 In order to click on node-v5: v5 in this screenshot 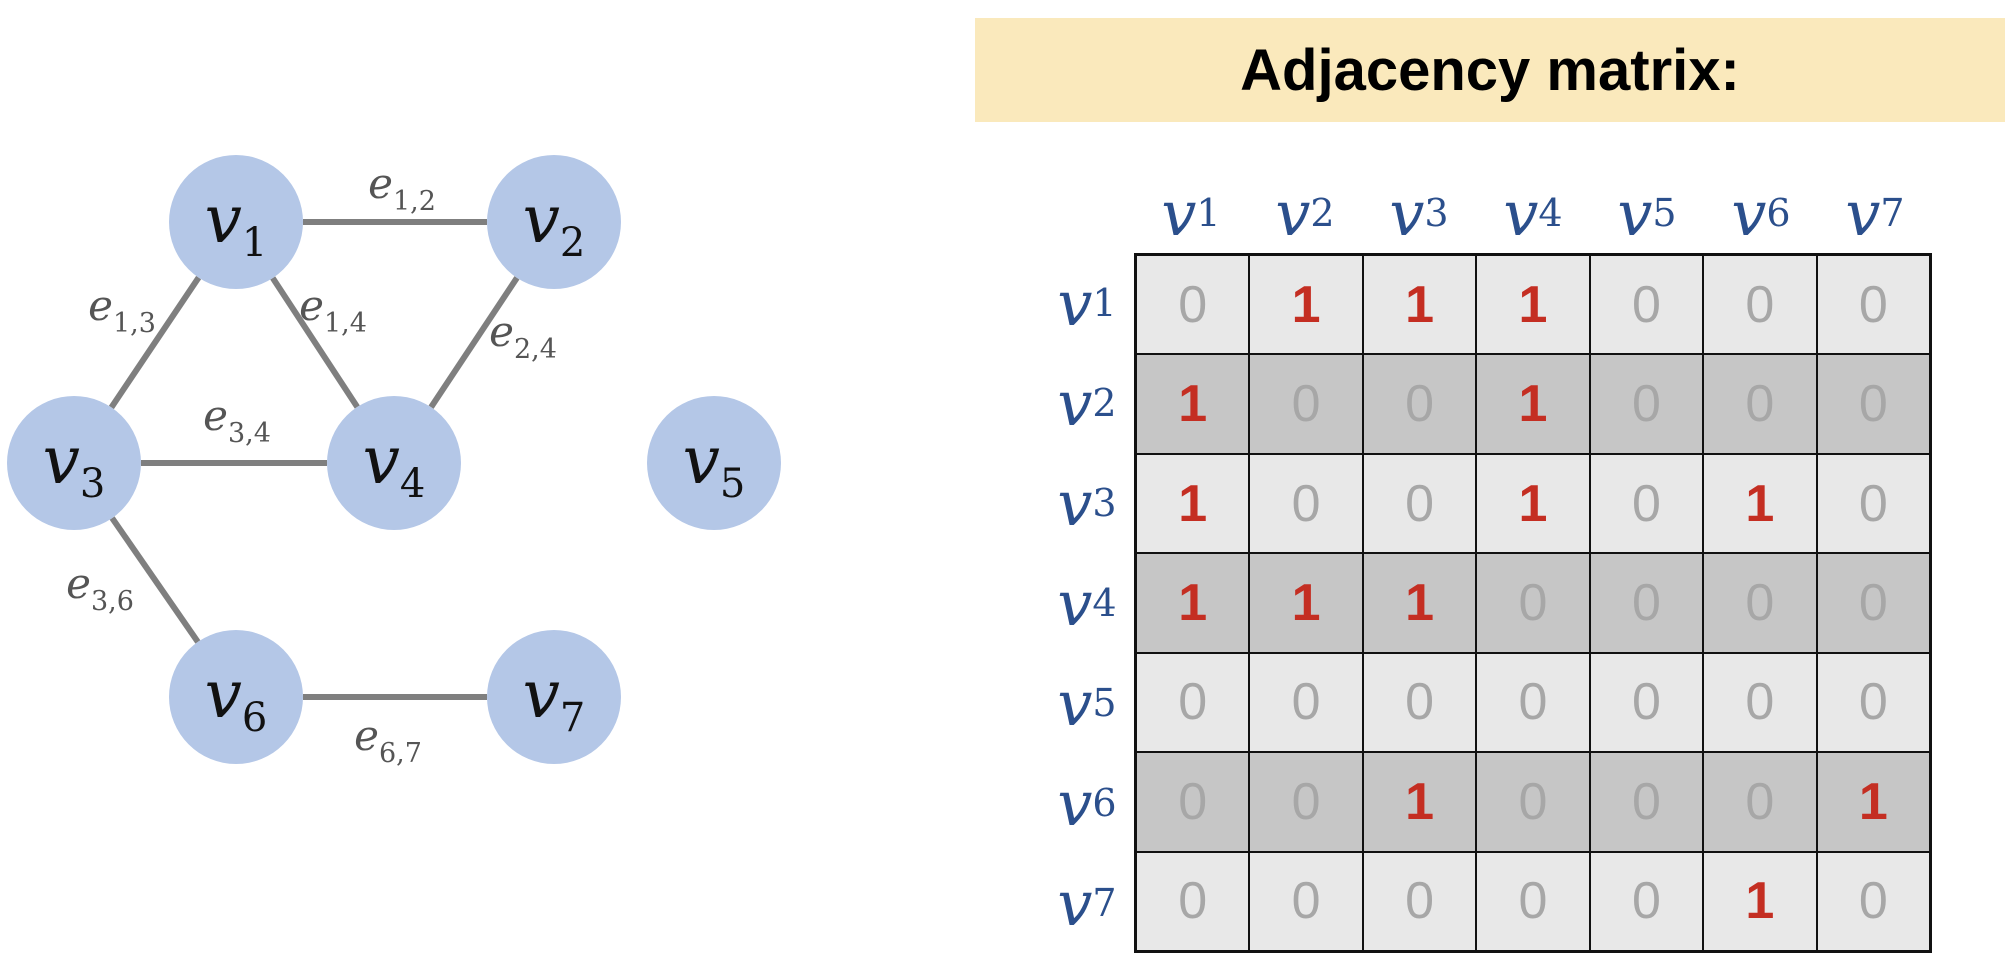, I will do `click(714, 463)`.